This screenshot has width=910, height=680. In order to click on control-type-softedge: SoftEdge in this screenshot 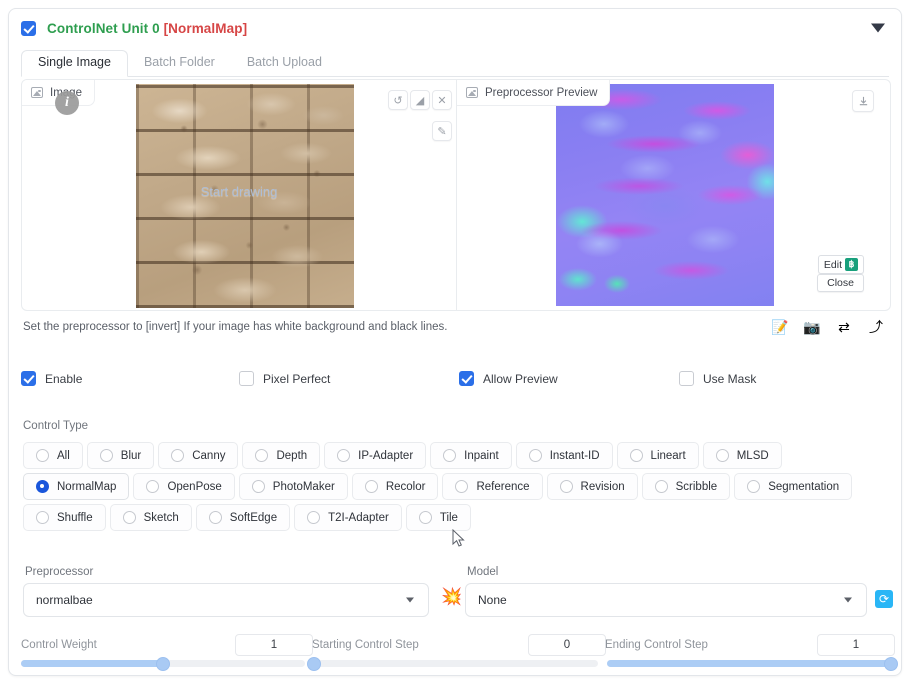, I will do `click(243, 517)`.